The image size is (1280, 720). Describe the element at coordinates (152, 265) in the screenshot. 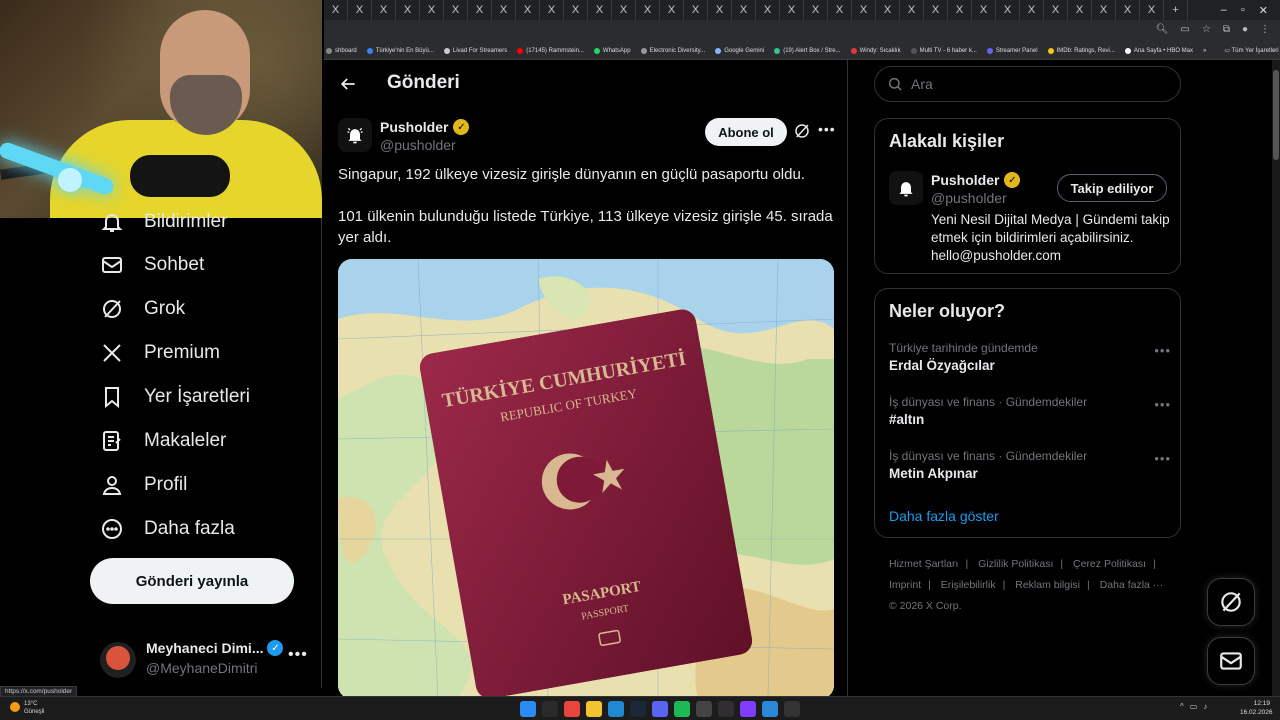

I see `sidebar-item-chat: Sohbet` at that location.